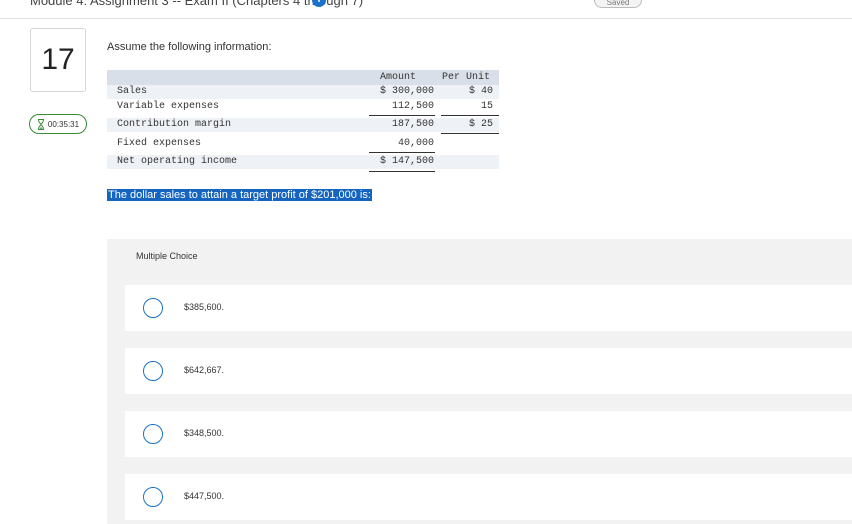 The image size is (852, 524). I want to click on header-amount: Amount, so click(397, 77).